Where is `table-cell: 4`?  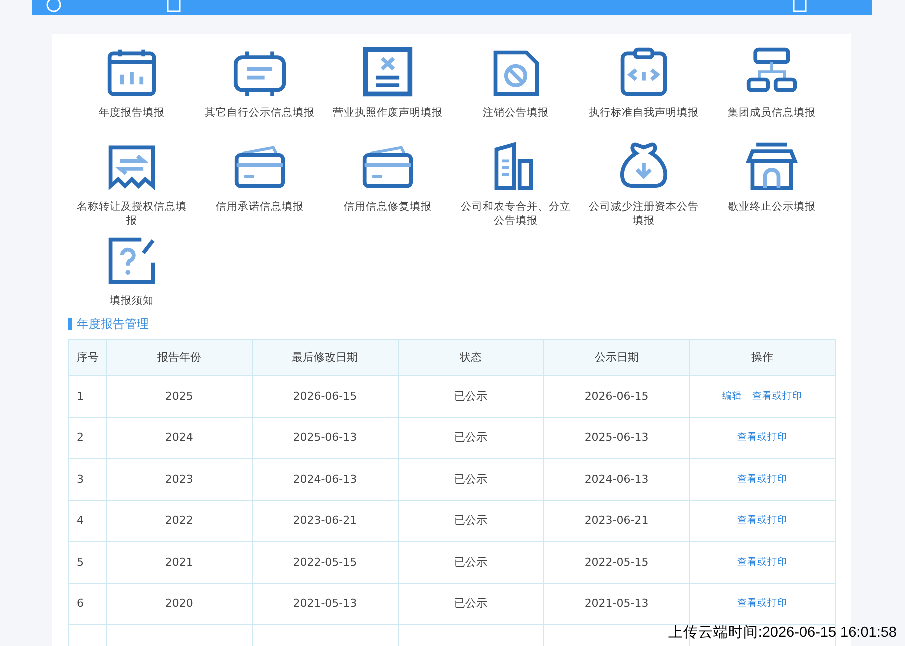
table-cell: 4 is located at coordinates (87, 521).